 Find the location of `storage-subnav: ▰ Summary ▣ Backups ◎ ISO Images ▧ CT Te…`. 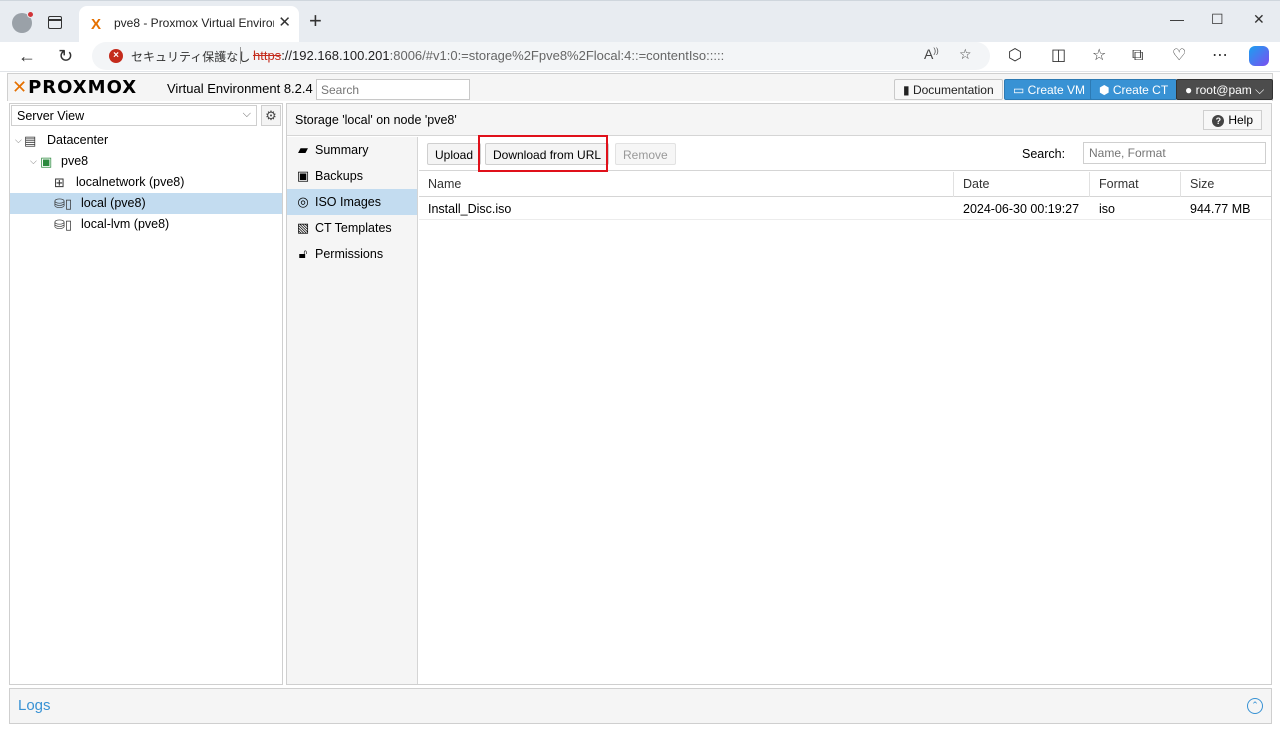

storage-subnav: ▰ Summary ▣ Backups ◎ ISO Images ▧ CT Te… is located at coordinates (352, 410).